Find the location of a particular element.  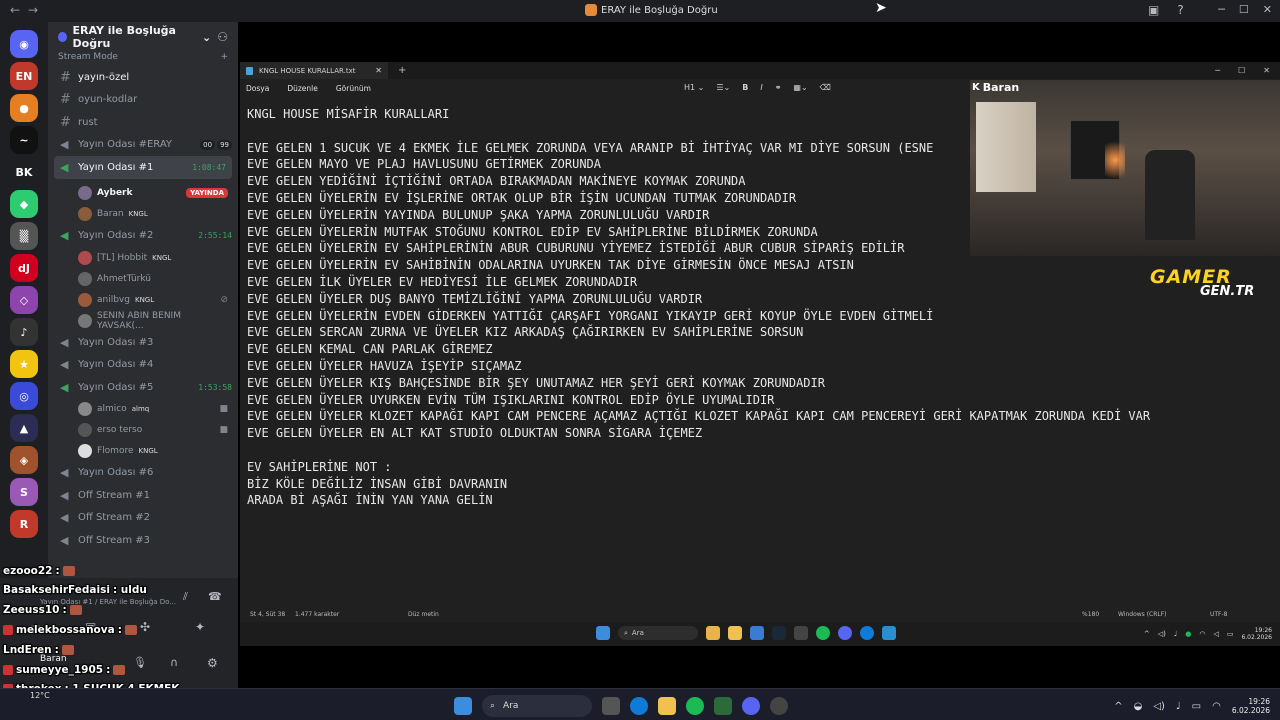

task-view-icon is located at coordinates (611, 706).